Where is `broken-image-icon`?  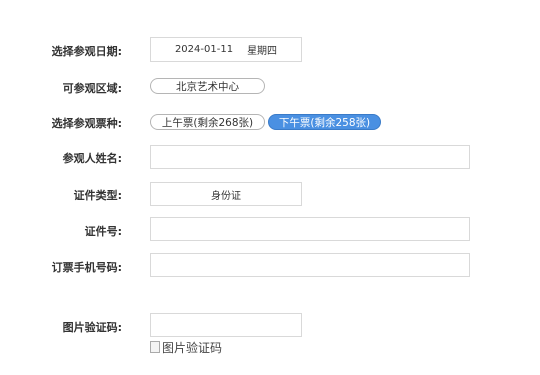 broken-image-icon is located at coordinates (155, 347).